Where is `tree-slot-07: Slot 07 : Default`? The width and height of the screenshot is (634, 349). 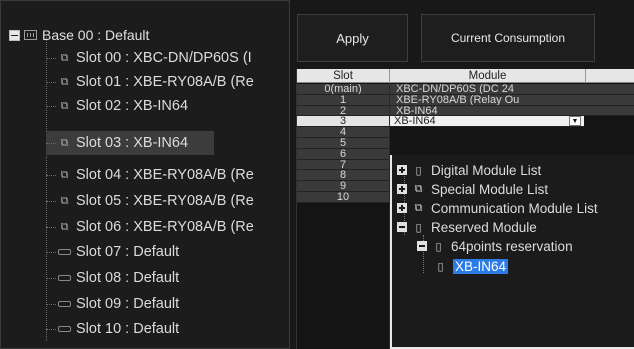 tree-slot-07: Slot 07 : Default is located at coordinates (167, 252).